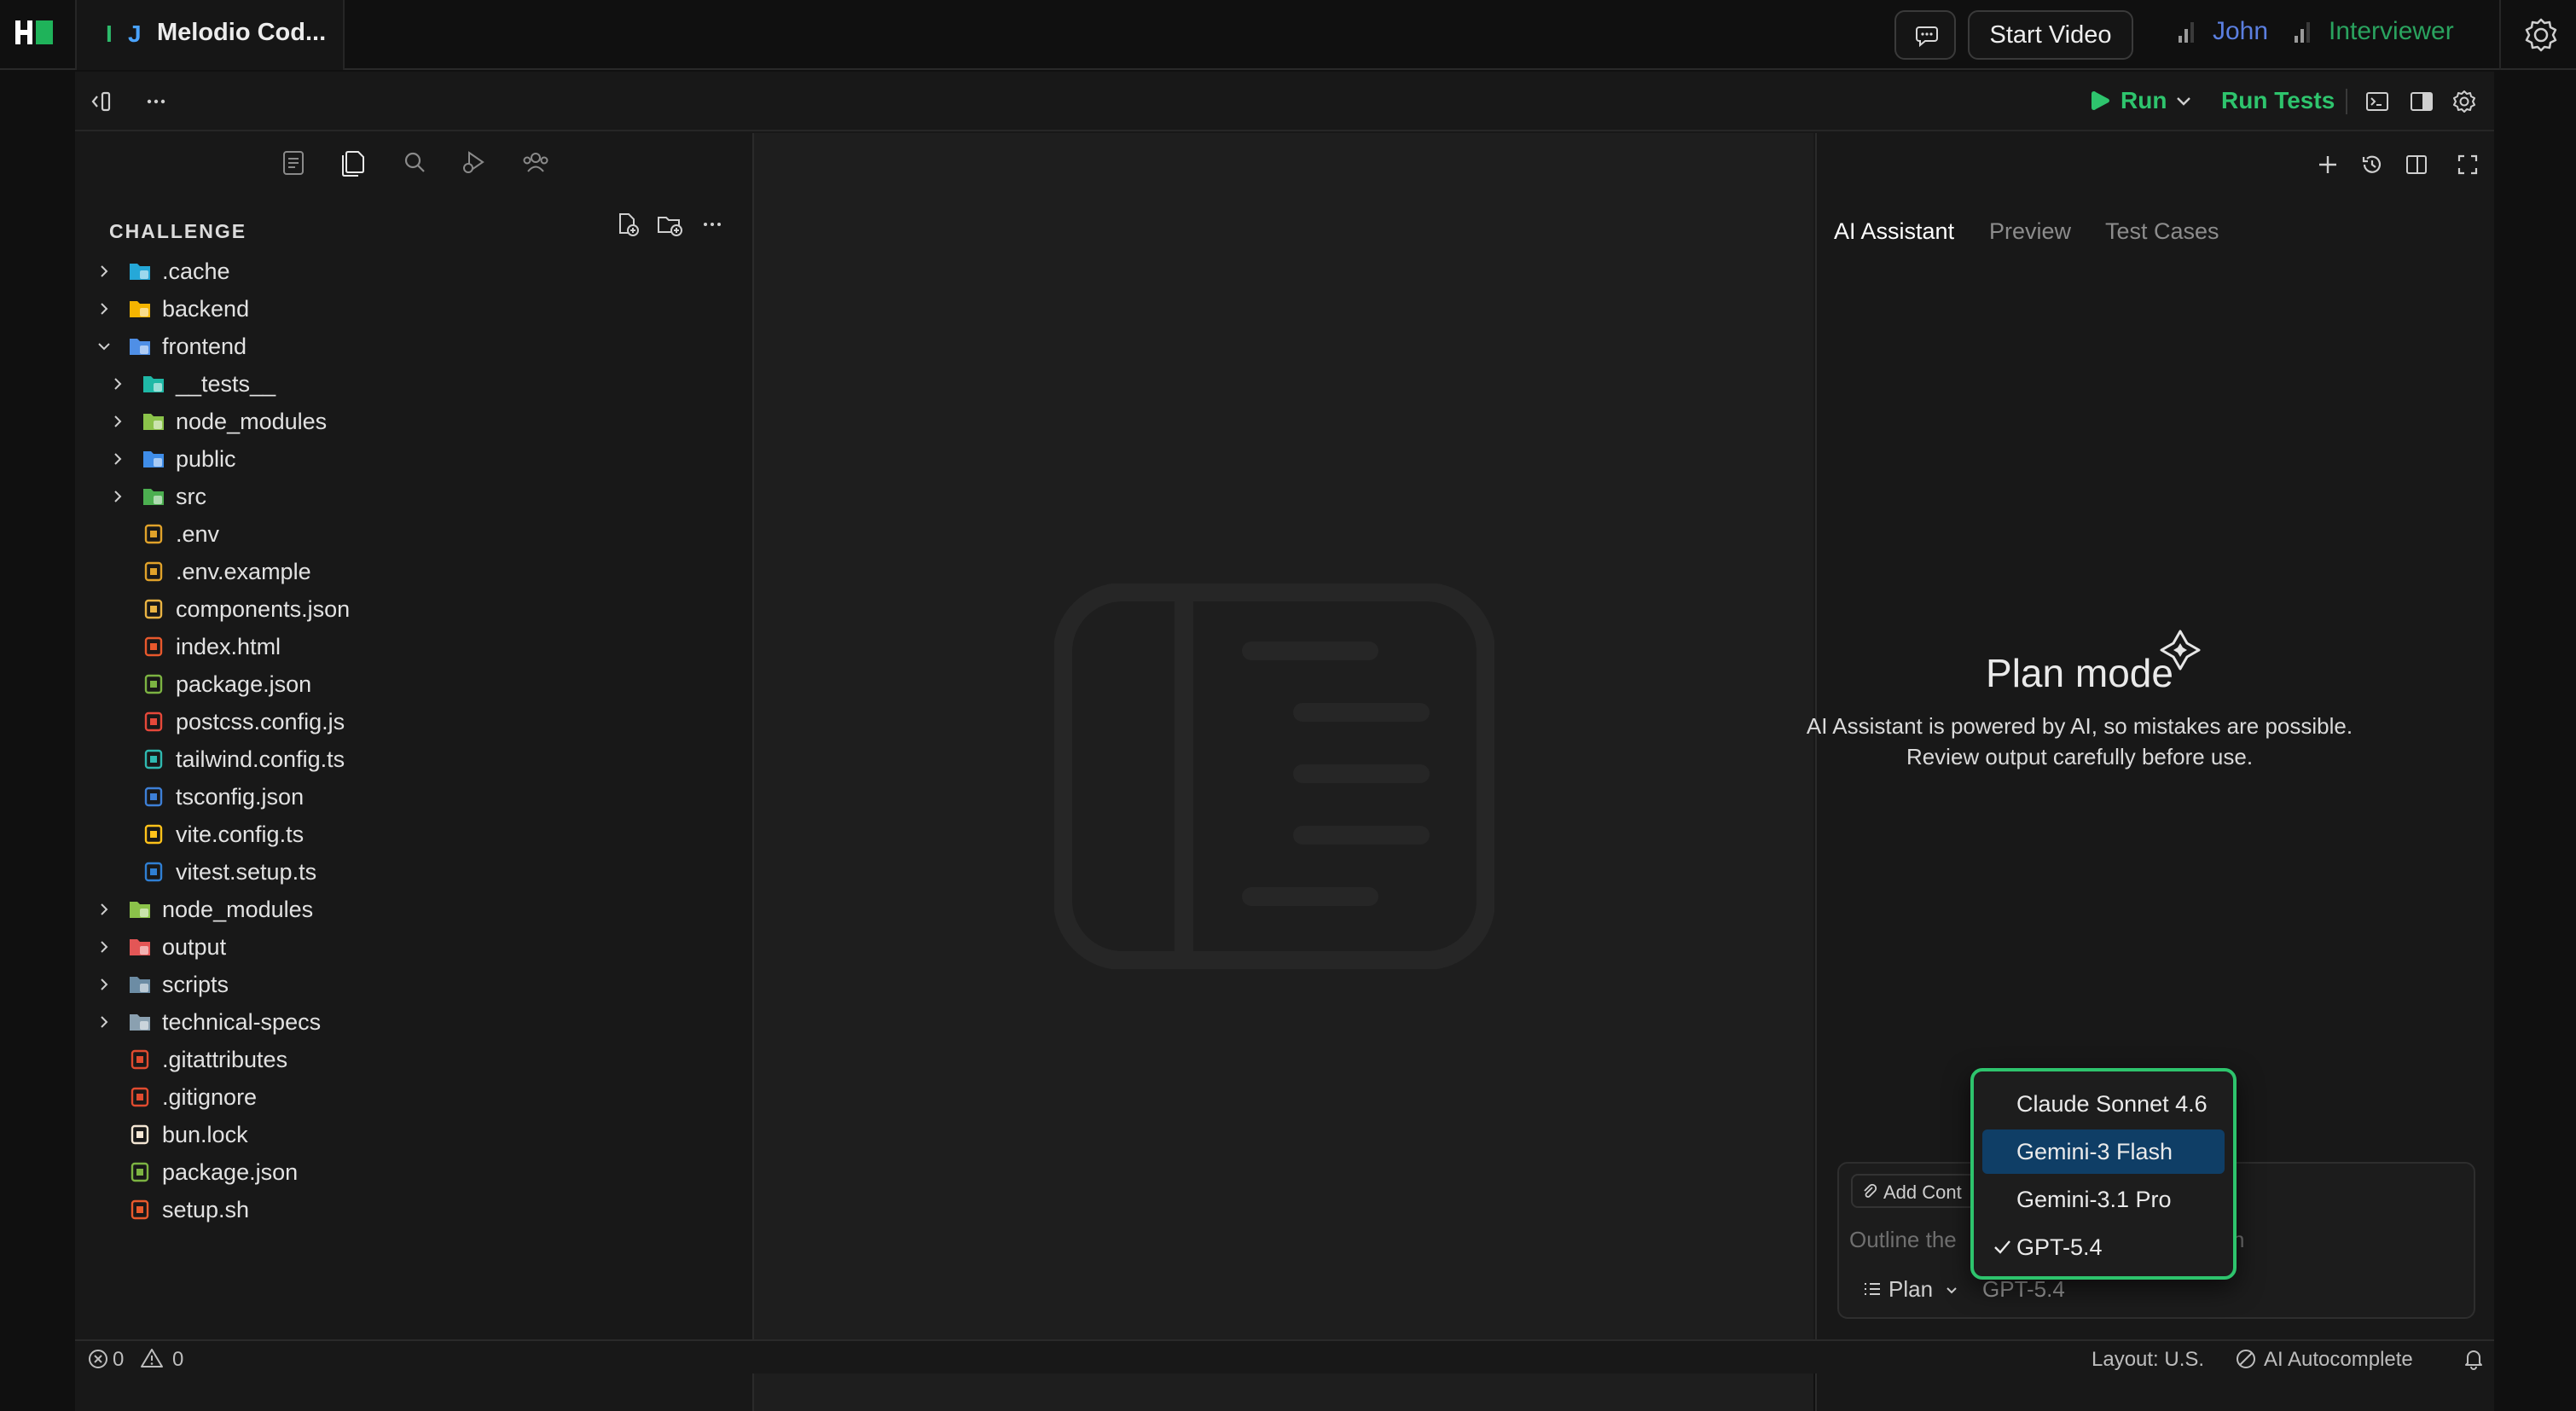 The image size is (2576, 1411). I want to click on tree-item: vitest.setup.ts, so click(414, 872).